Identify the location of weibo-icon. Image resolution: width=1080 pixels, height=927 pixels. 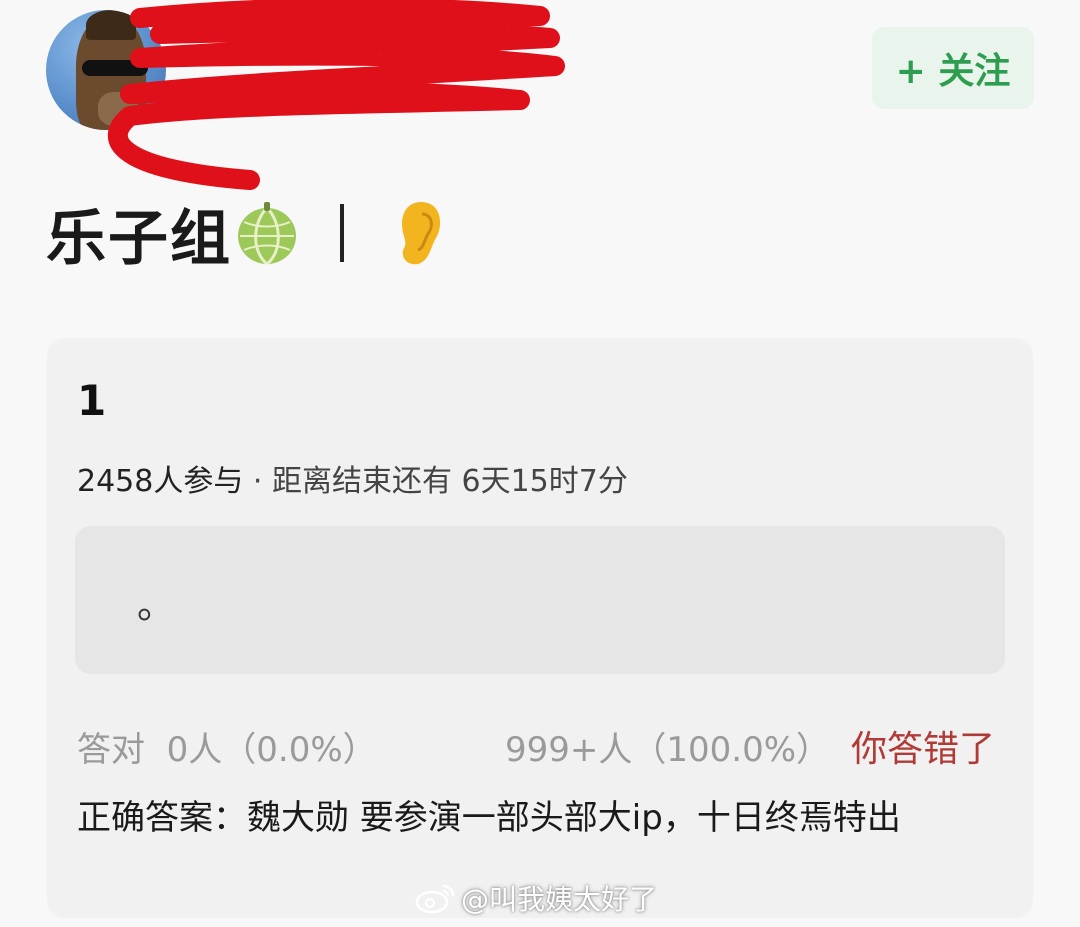
(435, 899).